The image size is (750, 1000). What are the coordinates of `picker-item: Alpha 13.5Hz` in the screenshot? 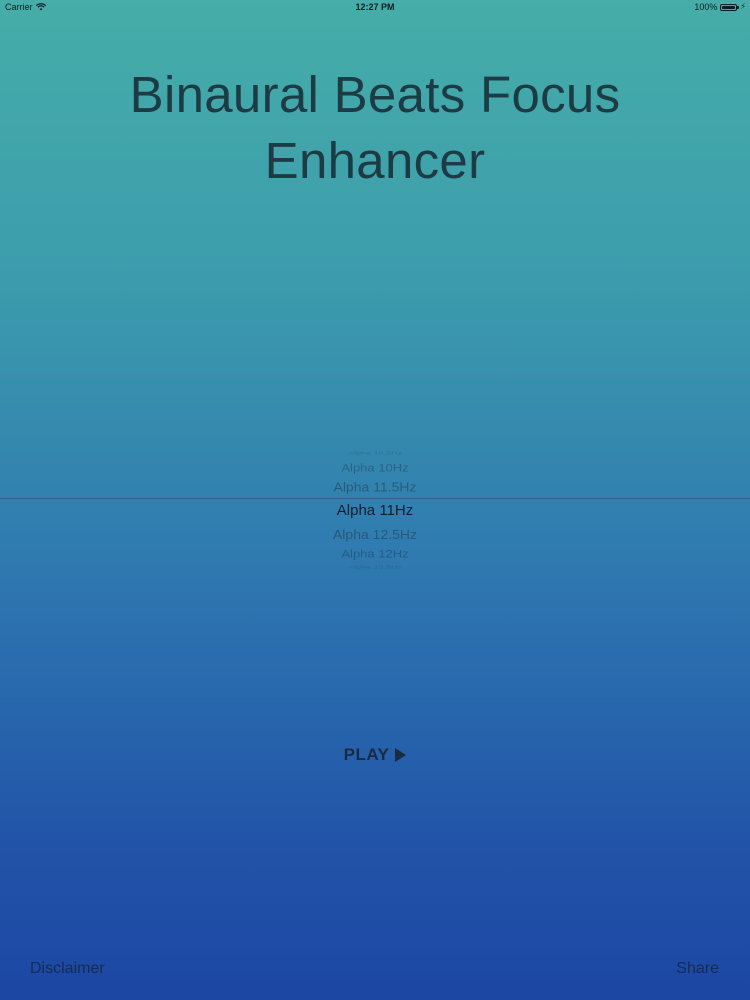 It's located at (375, 567).